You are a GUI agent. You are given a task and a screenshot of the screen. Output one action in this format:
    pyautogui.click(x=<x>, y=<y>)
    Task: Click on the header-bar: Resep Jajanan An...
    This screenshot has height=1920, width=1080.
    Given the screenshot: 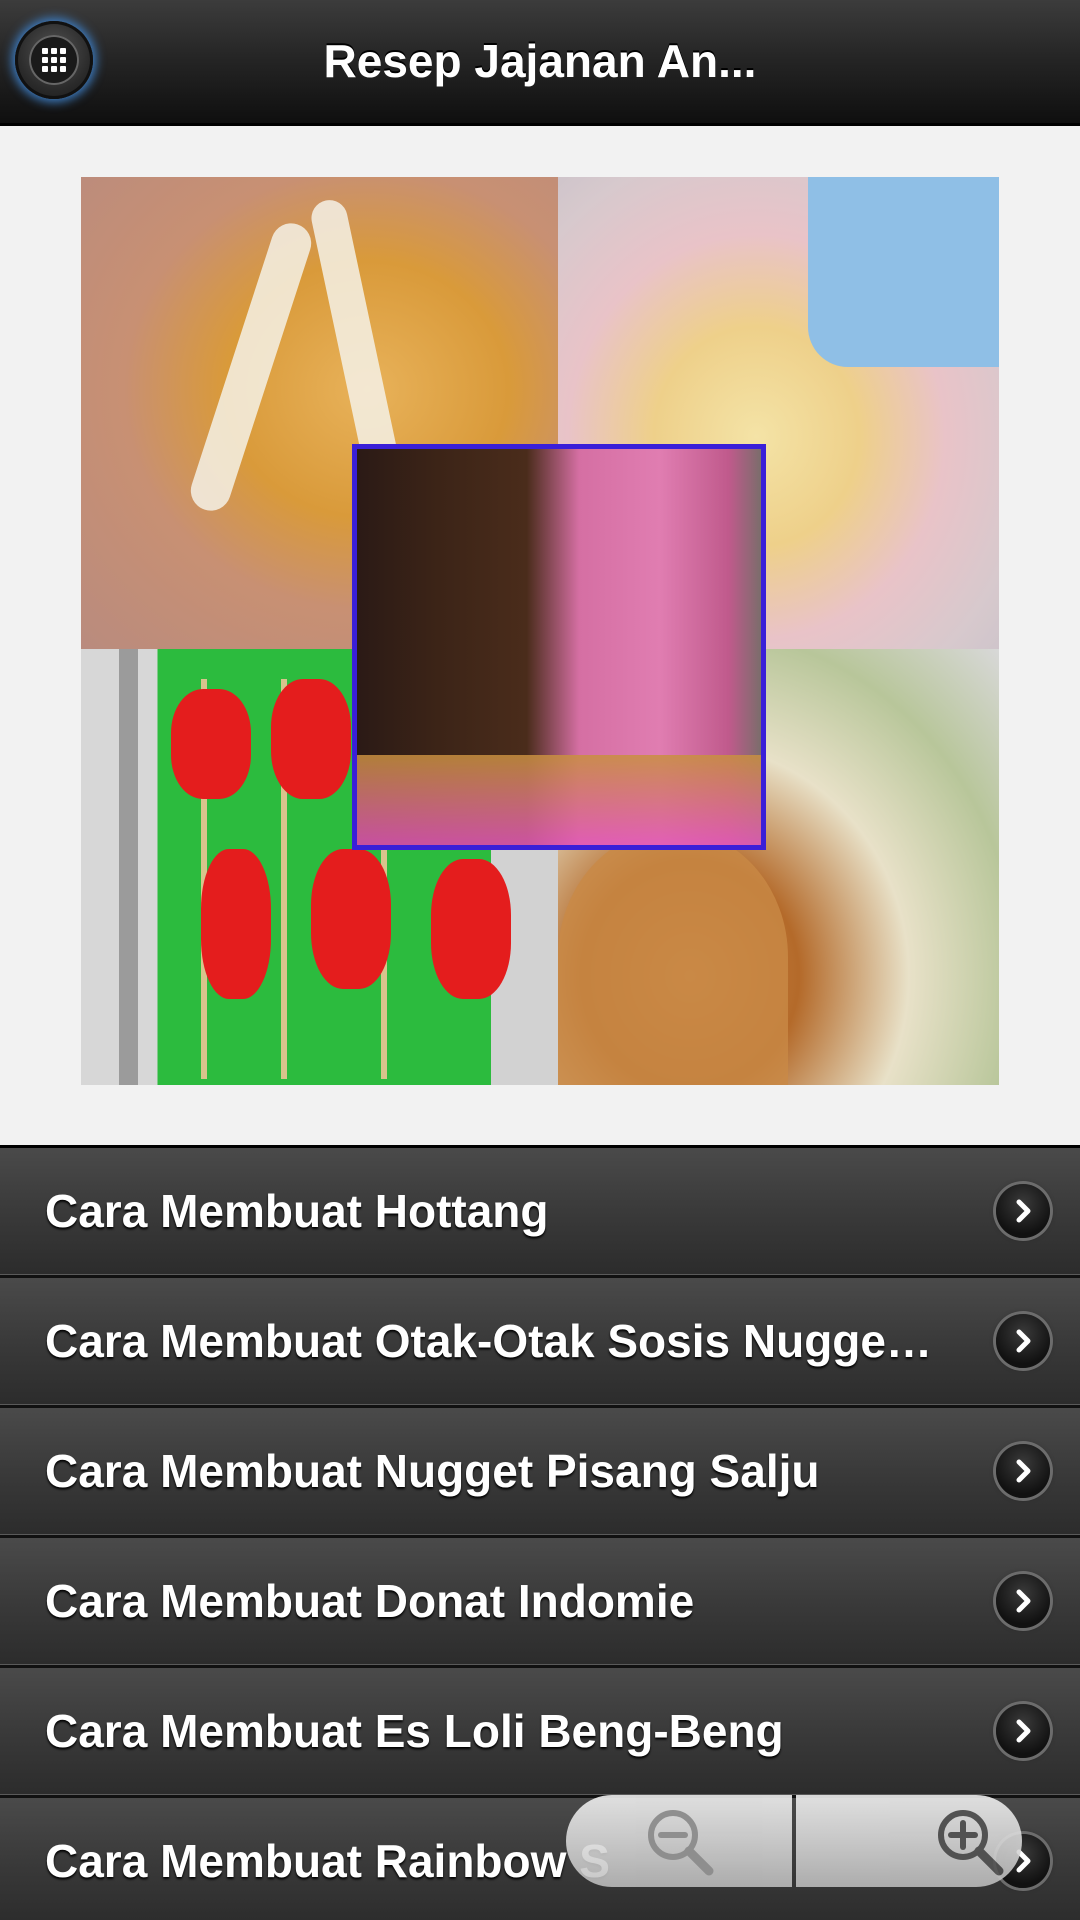 What is the action you would take?
    pyautogui.click(x=540, y=63)
    